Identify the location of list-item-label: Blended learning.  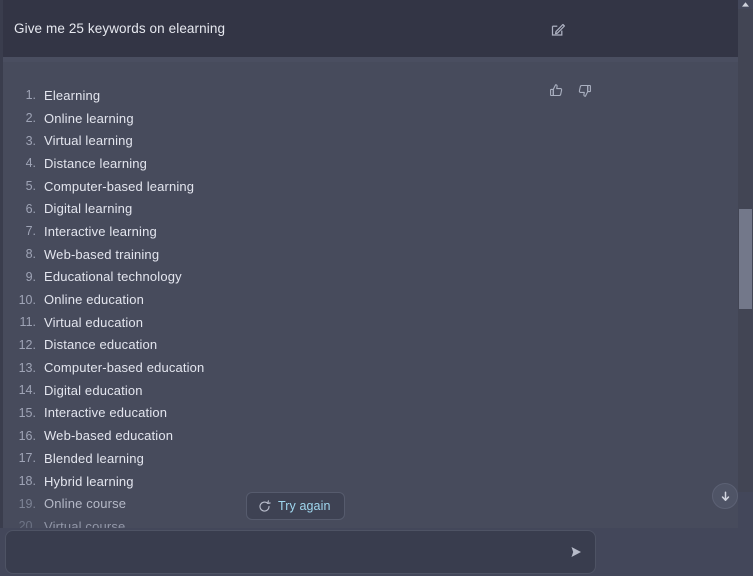
(94, 458).